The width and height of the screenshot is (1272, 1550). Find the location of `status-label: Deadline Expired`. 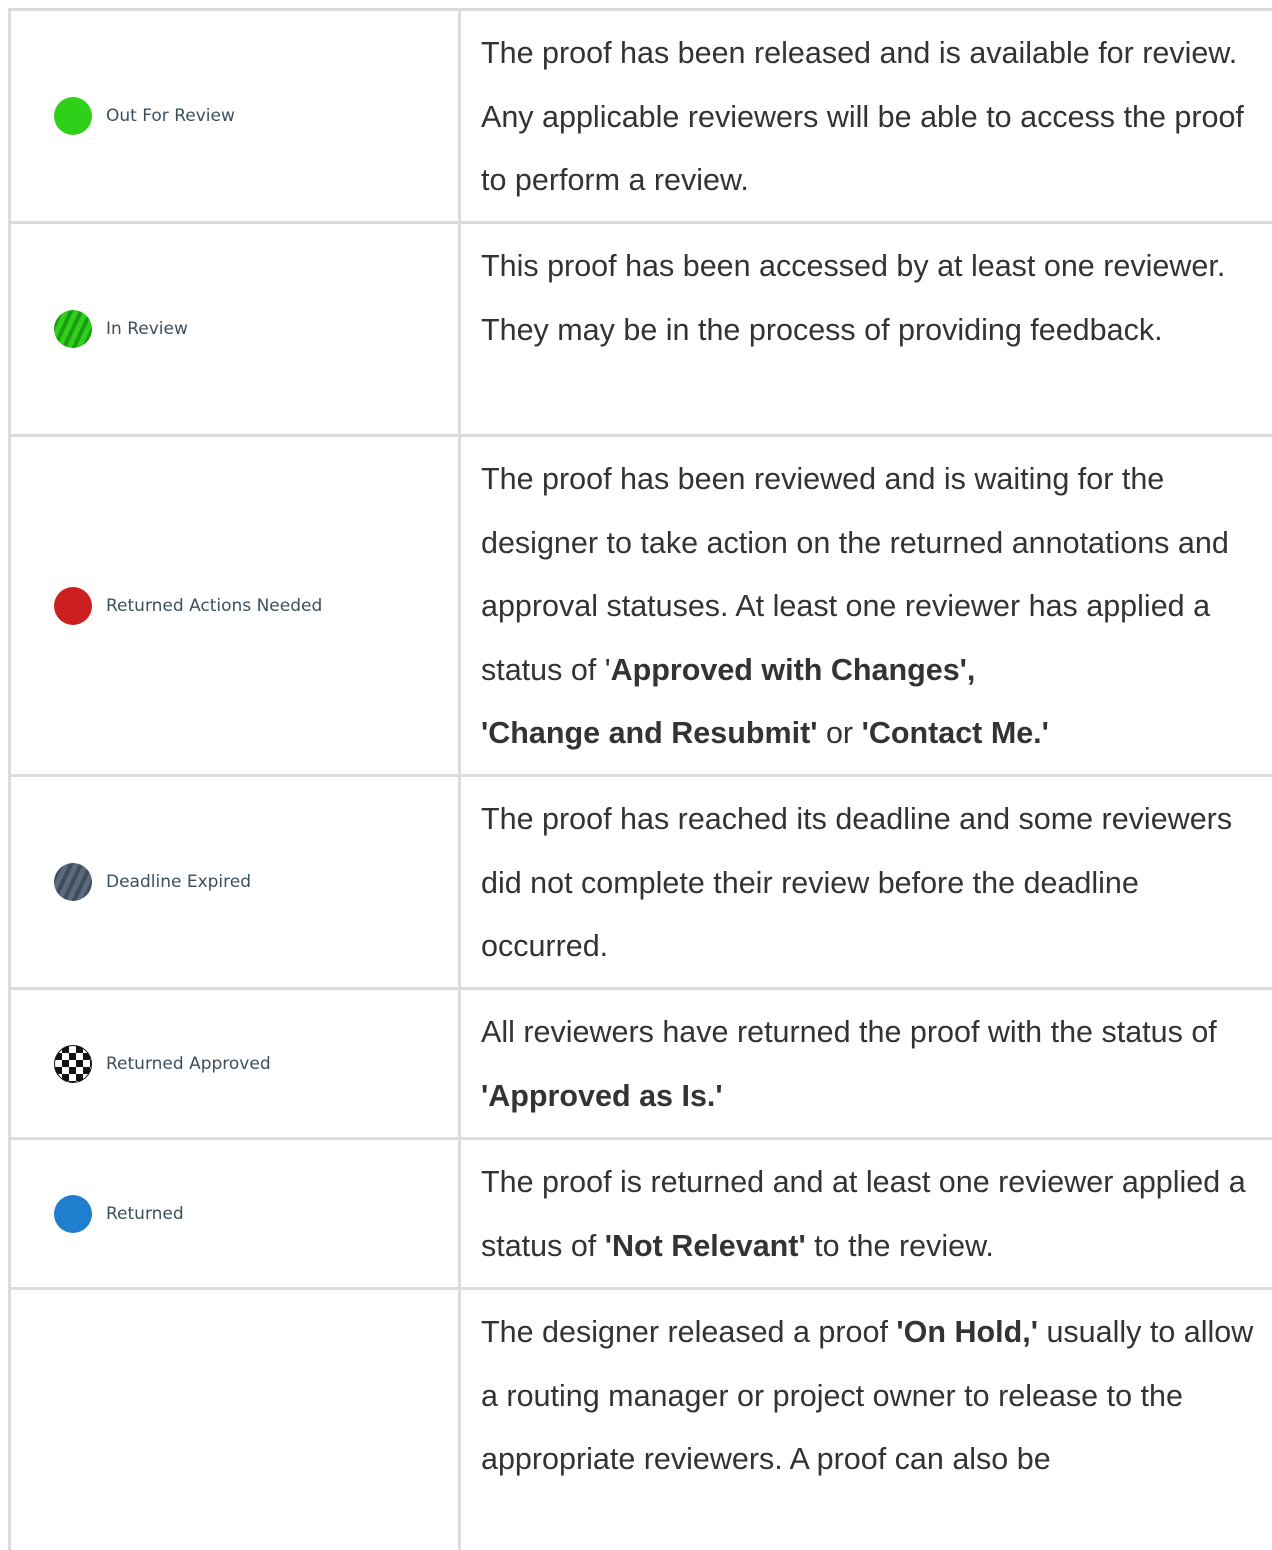

status-label: Deadline Expired is located at coordinates (179, 882).